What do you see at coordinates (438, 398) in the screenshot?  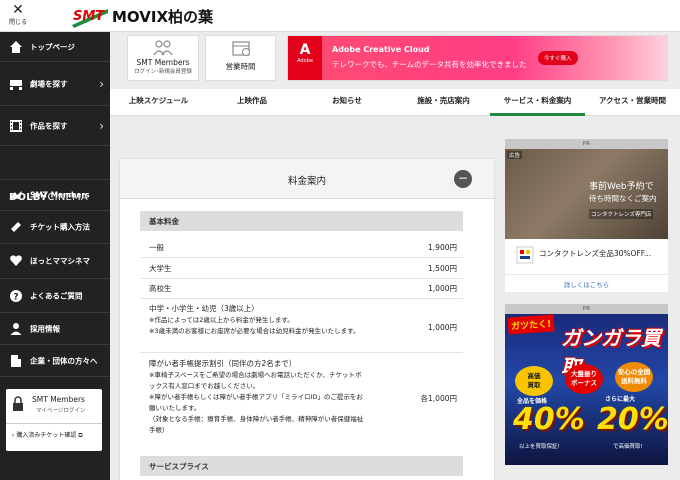 I see `price-value: 各1,000円` at bounding box center [438, 398].